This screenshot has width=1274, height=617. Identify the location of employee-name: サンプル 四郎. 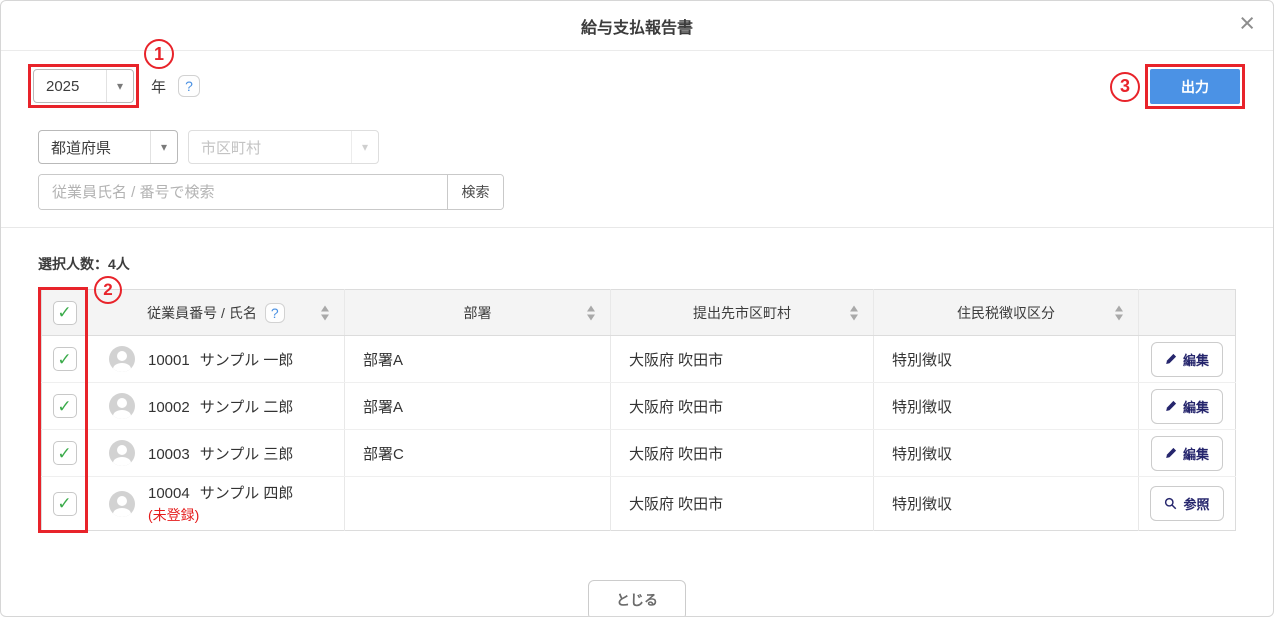
(246, 493).